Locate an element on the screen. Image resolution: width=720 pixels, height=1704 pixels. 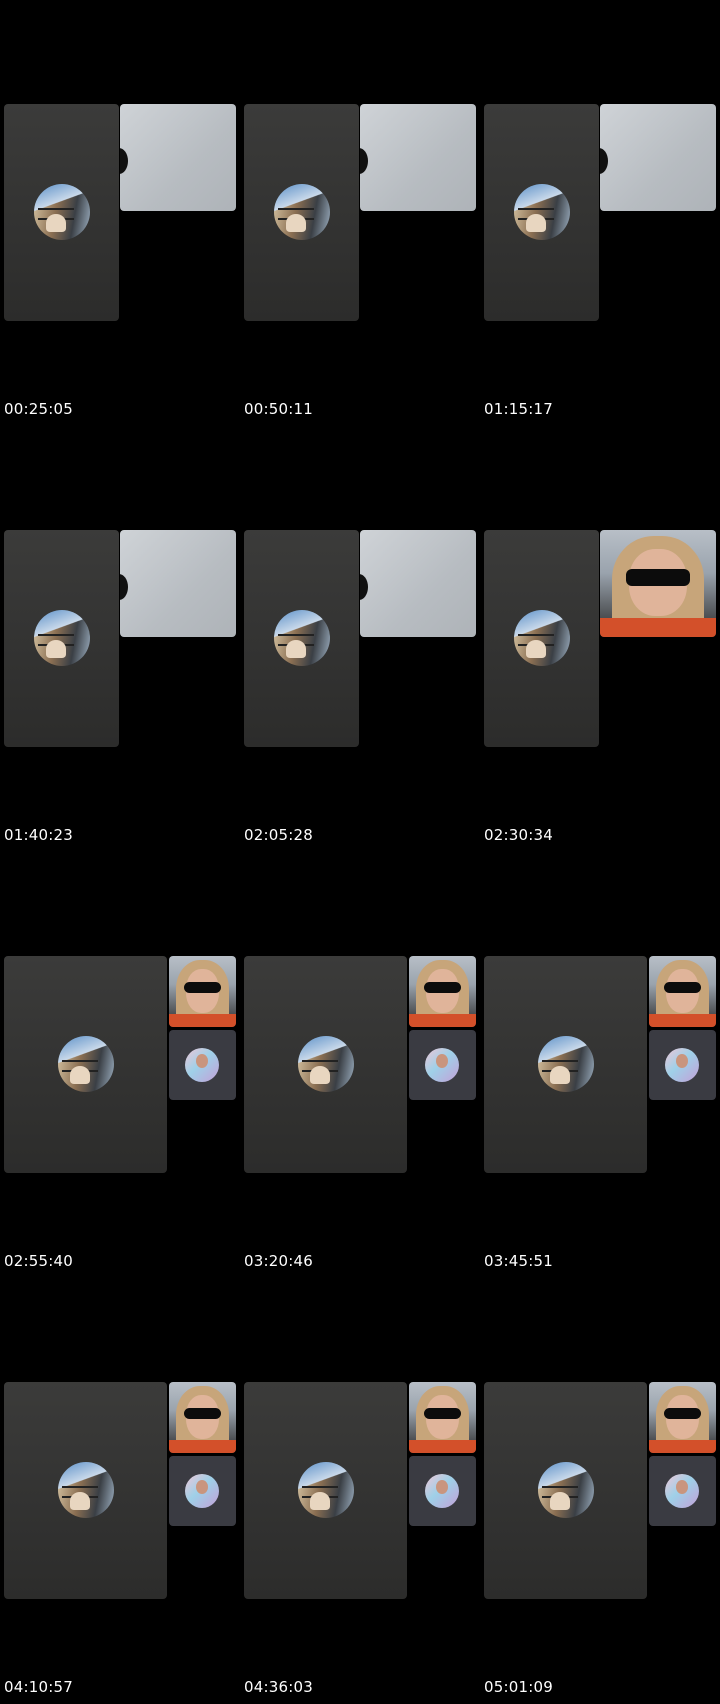
frame-timestamp: 04:36:03 is located at coordinates (278, 1687).